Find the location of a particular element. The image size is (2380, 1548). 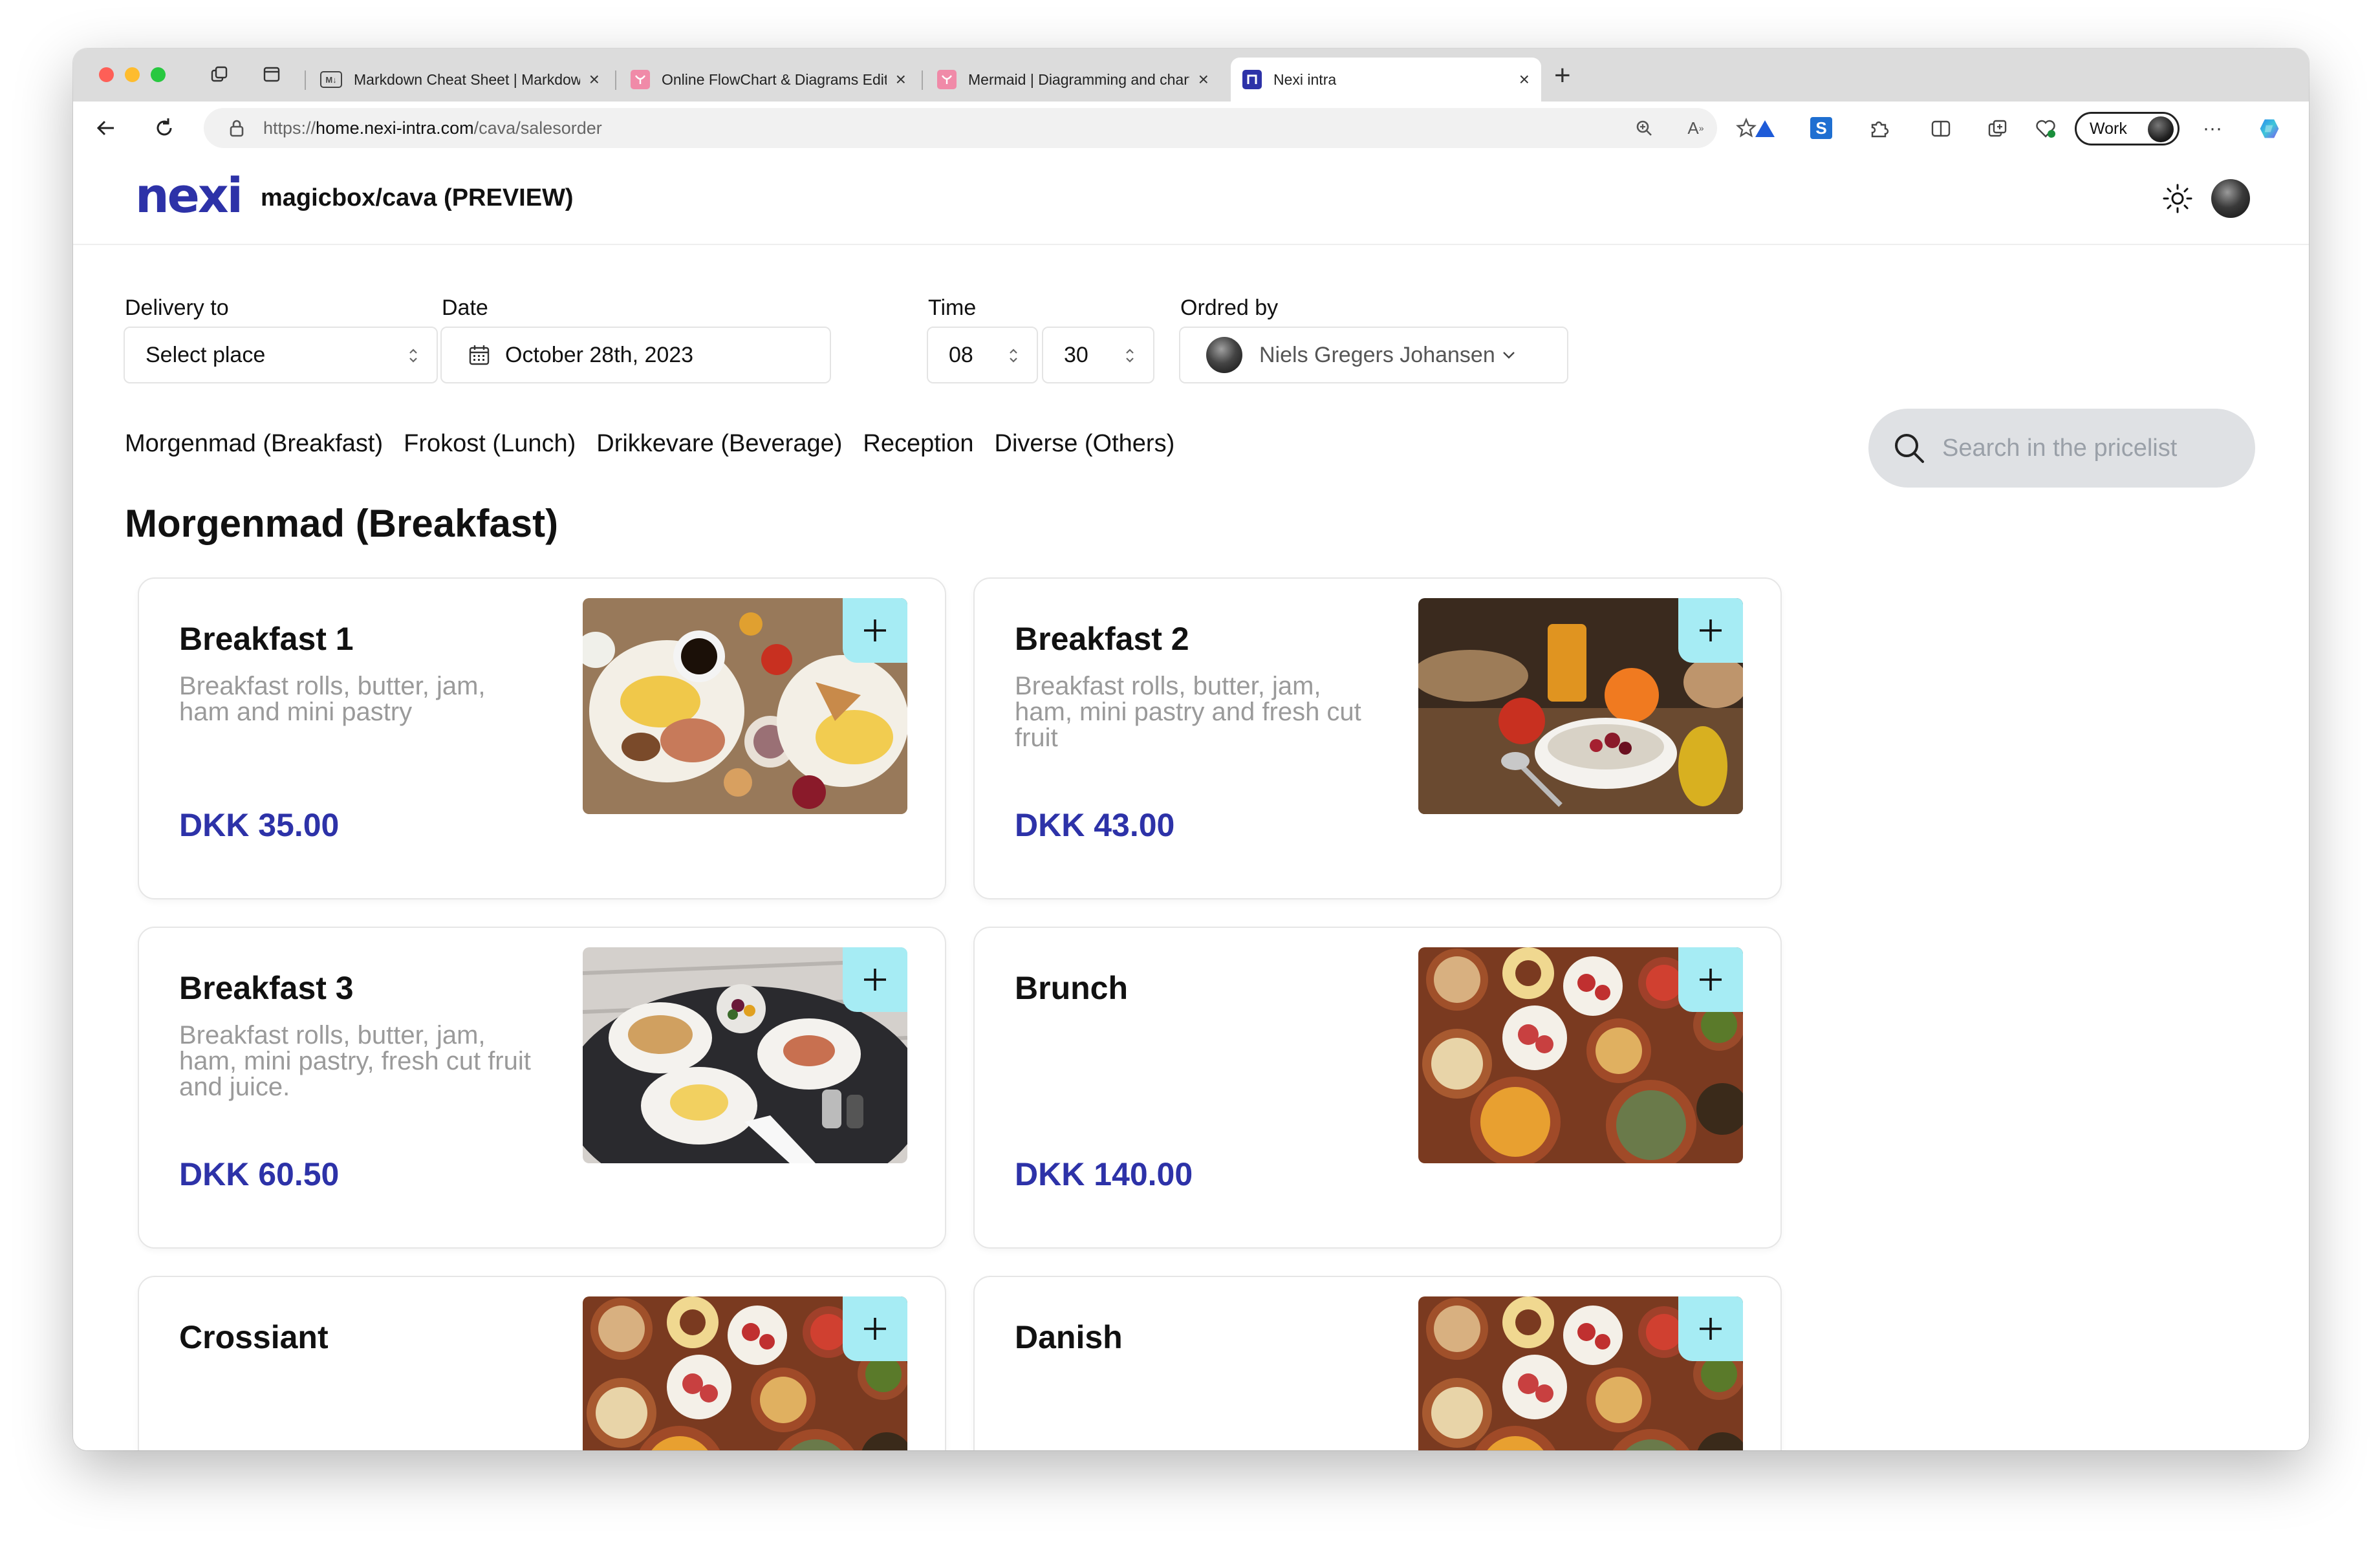

zoom-window-button is located at coordinates (158, 74).